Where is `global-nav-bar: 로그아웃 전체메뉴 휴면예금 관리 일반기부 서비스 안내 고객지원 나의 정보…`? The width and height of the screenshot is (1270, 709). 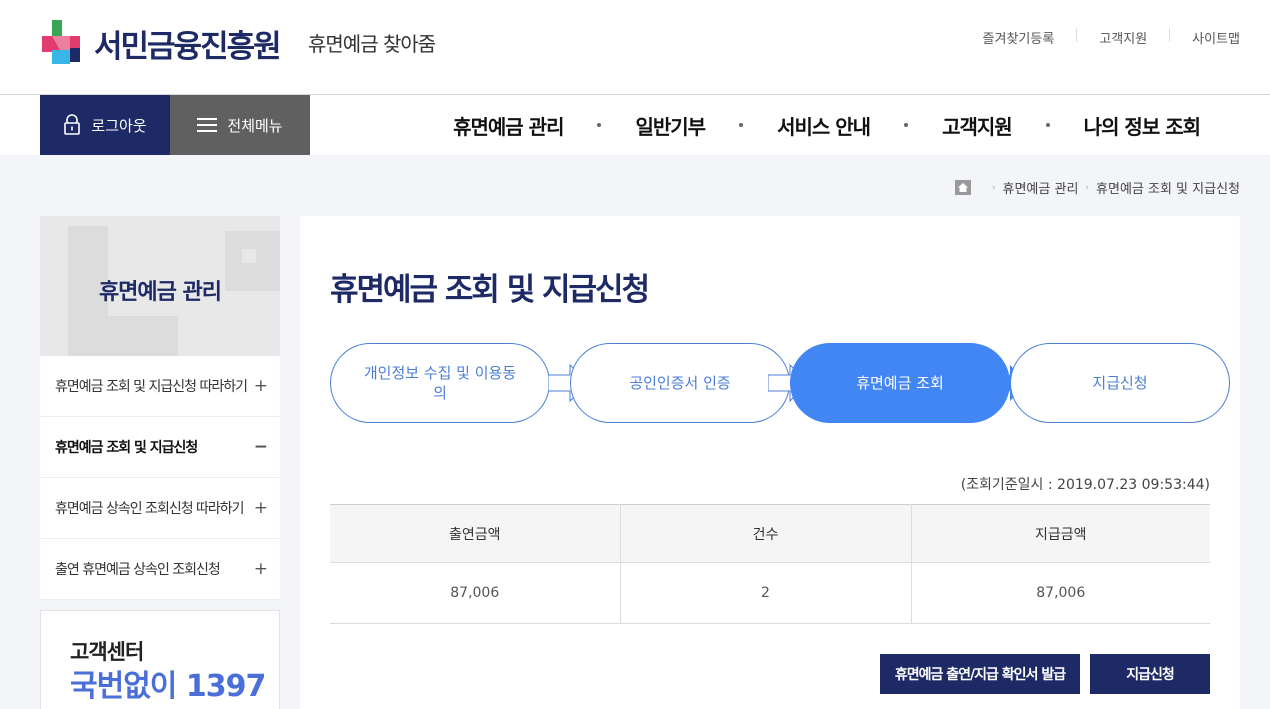 global-nav-bar: 로그아웃 전체메뉴 휴면예금 관리 일반기부 서비스 안내 고객지원 나의 정보… is located at coordinates (635, 125).